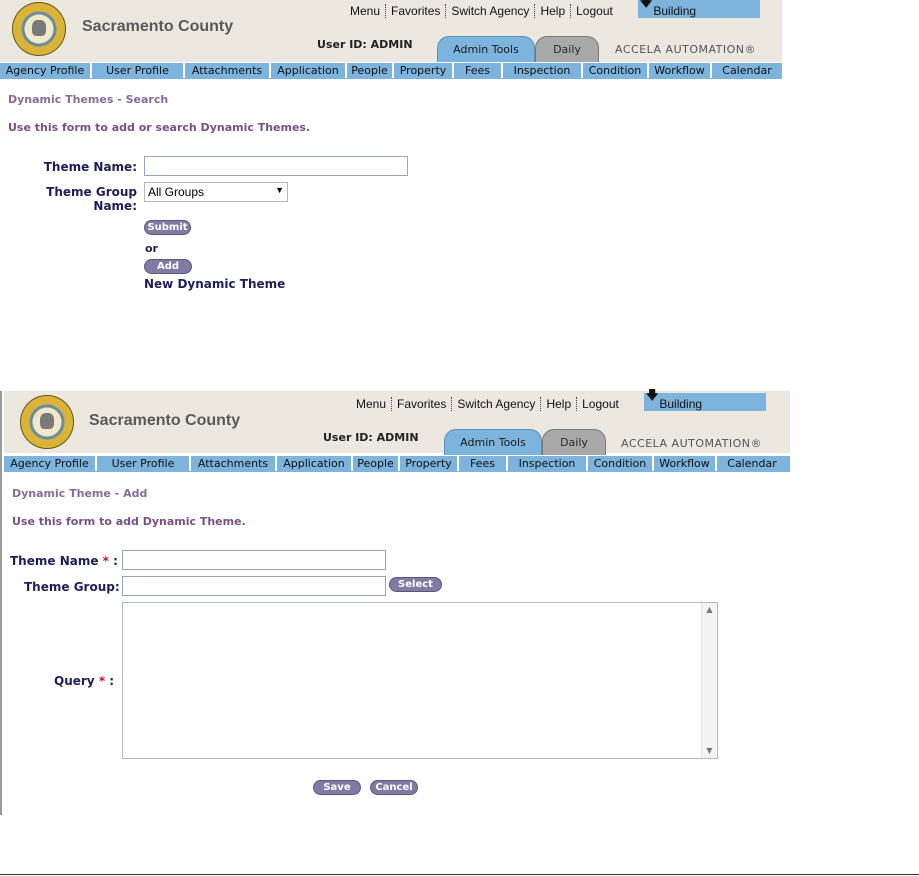 This screenshot has height=876, width=919. I want to click on theme-name-label: Theme Name:, so click(90, 167).